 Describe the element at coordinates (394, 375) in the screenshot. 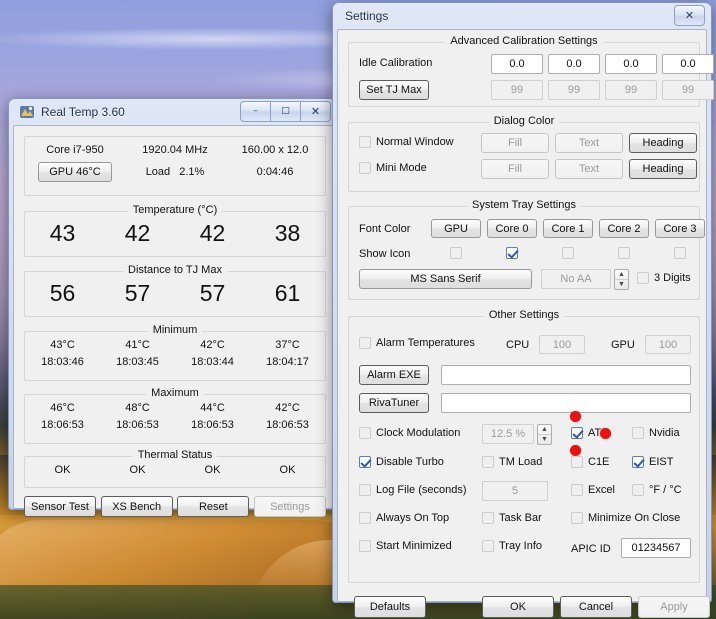

I see `alarm-exe-button: Alarm EXE` at that location.